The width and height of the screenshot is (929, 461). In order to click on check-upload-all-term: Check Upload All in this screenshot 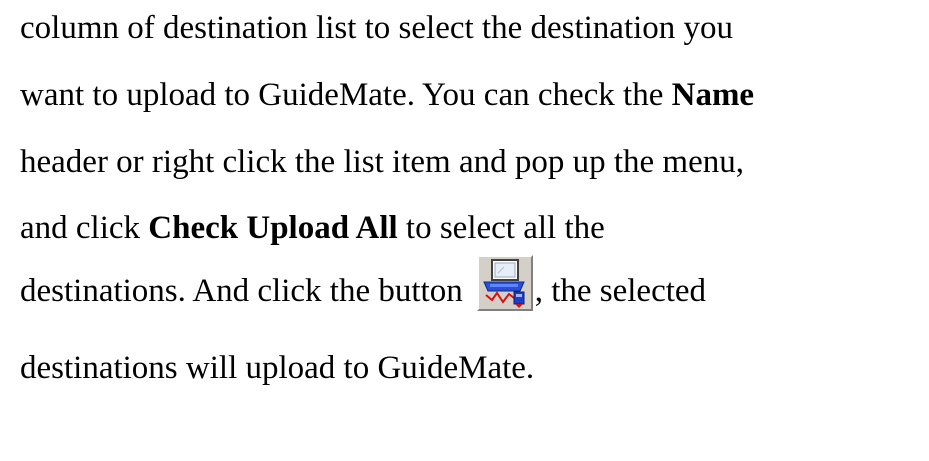, I will do `click(273, 228)`.